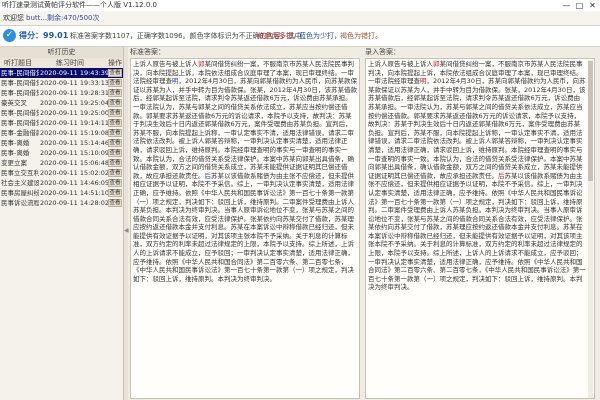 The image size is (600, 400). I want to click on history-columns: 听打题目 练习时间 操作, so click(61, 63).